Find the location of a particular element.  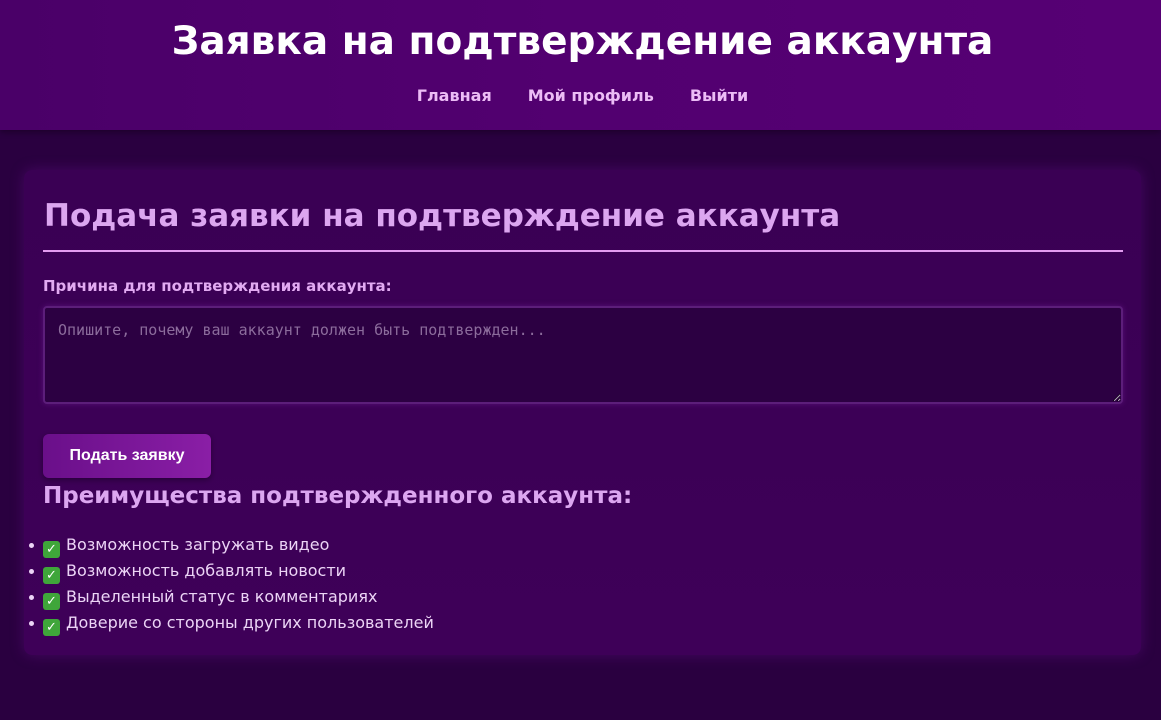

list-item: ✓ Возможность добавлять новости is located at coordinates (229, 571).